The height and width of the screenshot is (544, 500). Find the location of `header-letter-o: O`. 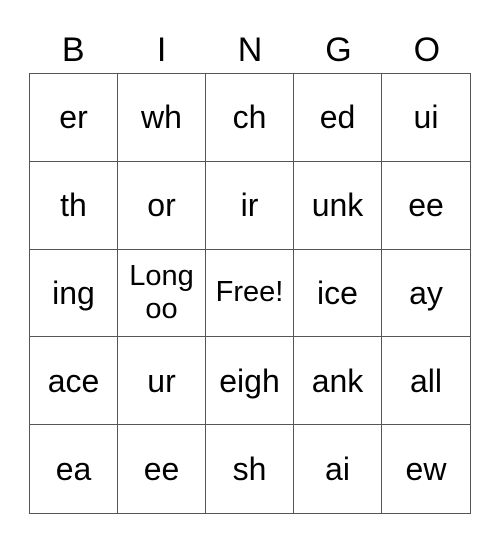

header-letter-o: O is located at coordinates (427, 50).